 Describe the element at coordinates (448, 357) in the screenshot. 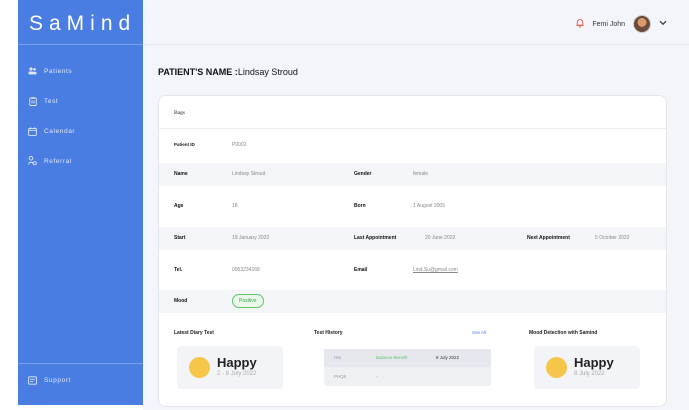

I see `test-date: 8 July 2022` at that location.